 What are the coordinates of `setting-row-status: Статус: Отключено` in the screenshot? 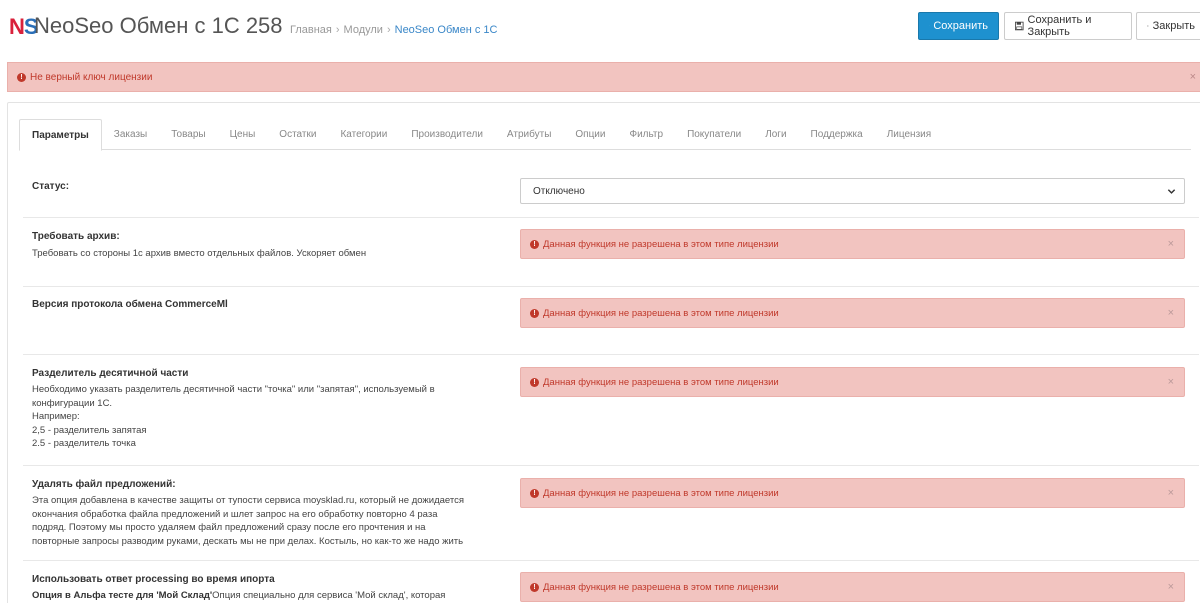 It's located at (611, 190).